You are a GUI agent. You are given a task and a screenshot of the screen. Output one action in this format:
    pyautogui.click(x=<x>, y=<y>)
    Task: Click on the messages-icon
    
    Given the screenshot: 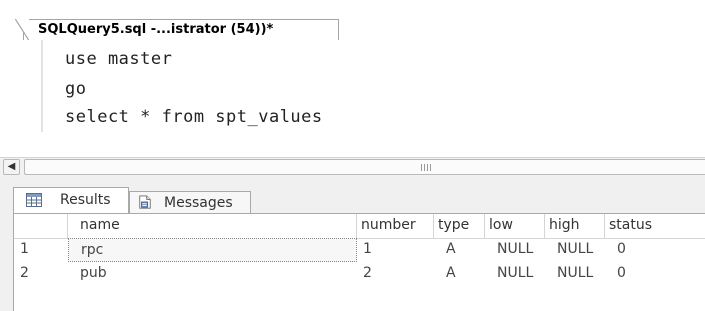 What is the action you would take?
    pyautogui.click(x=145, y=202)
    